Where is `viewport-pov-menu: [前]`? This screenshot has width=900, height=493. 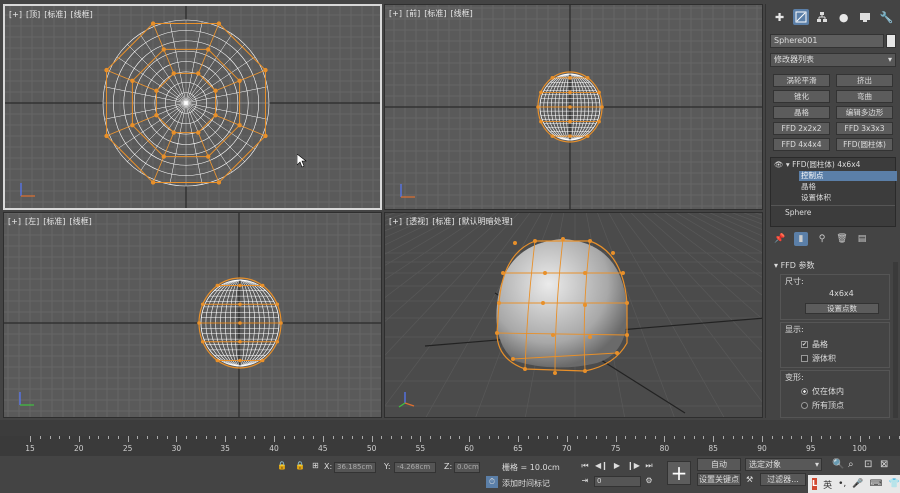 viewport-pov-menu: [前] is located at coordinates (413, 13).